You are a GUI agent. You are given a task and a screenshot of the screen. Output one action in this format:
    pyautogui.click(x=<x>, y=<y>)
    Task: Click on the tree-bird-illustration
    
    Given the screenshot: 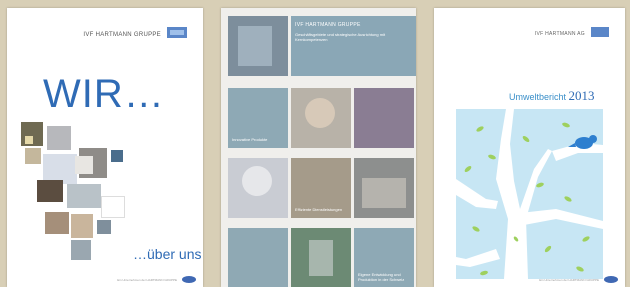 What is the action you would take?
    pyautogui.click(x=529, y=194)
    